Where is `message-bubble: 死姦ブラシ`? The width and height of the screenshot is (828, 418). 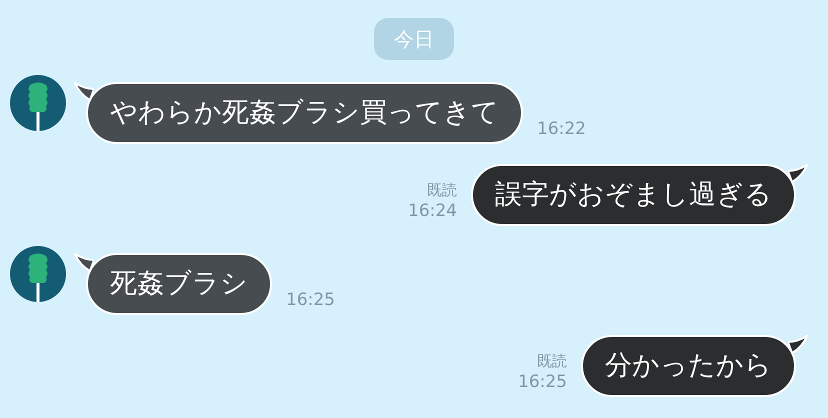
message-bubble: 死姦ブラシ is located at coordinates (179, 284).